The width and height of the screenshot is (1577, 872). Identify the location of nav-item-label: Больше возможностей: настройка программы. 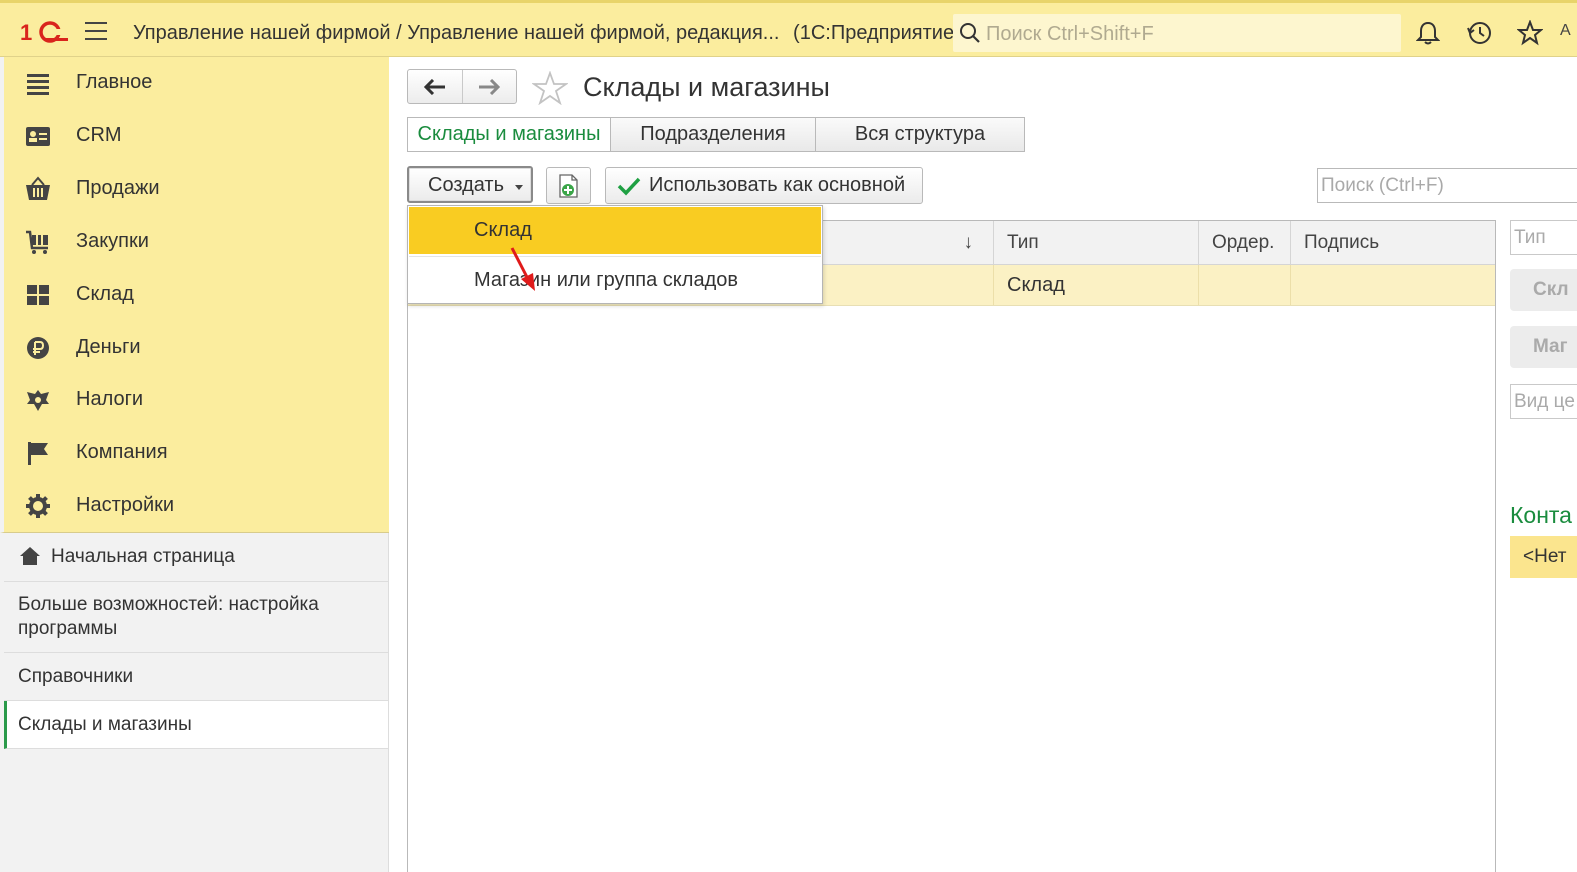
(168, 616).